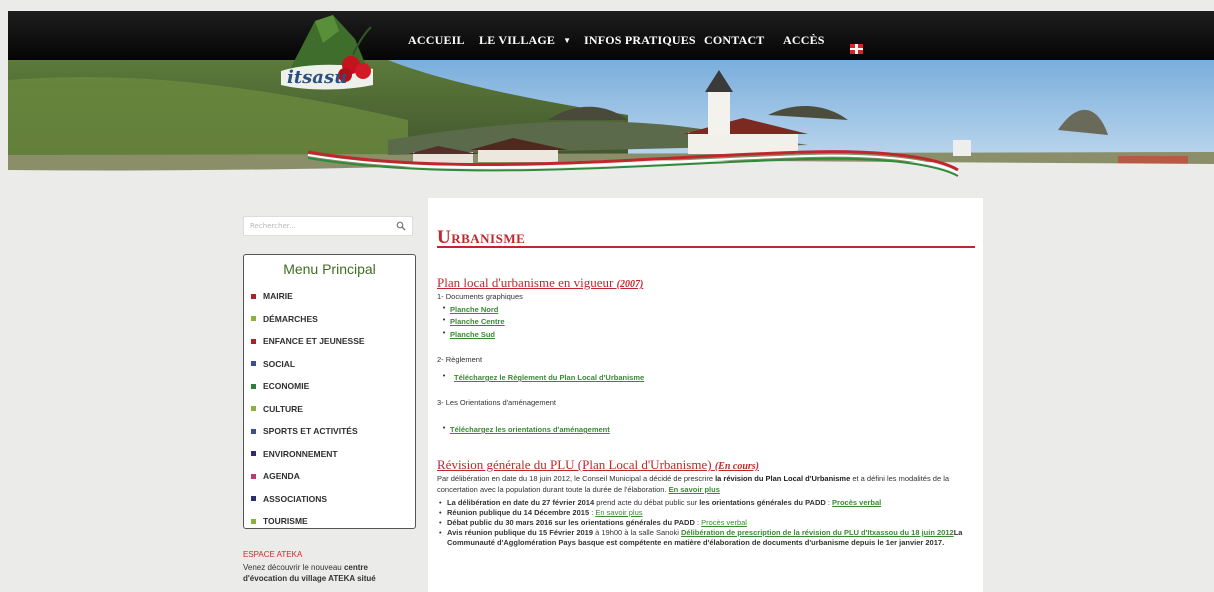 This screenshot has height=592, width=1214. I want to click on menu-item: ENFANCE ET JEUNESSE, so click(308, 341).